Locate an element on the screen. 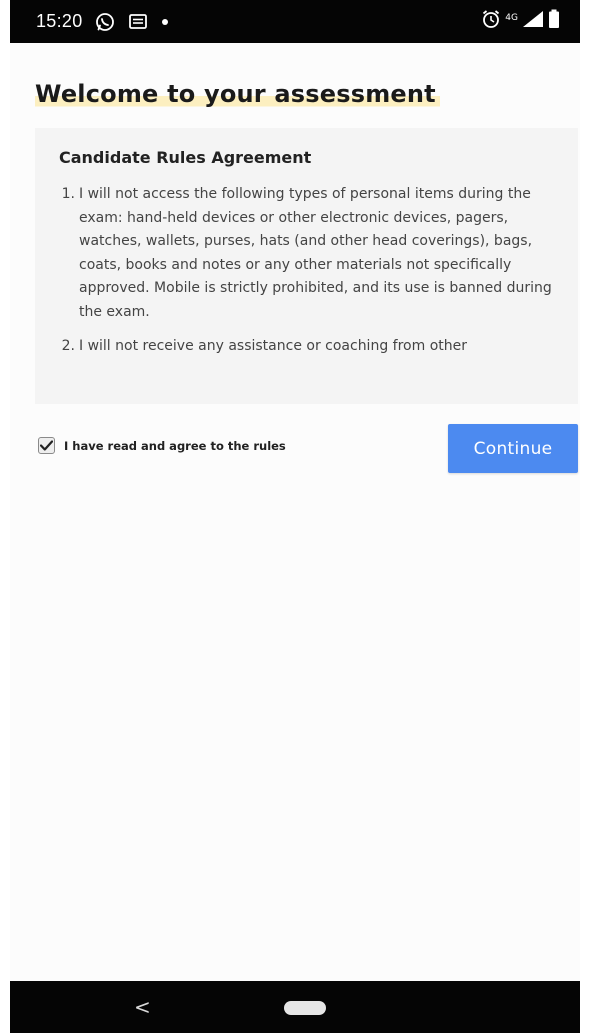 The width and height of the screenshot is (590, 1033). alarm-icon is located at coordinates (491, 21).